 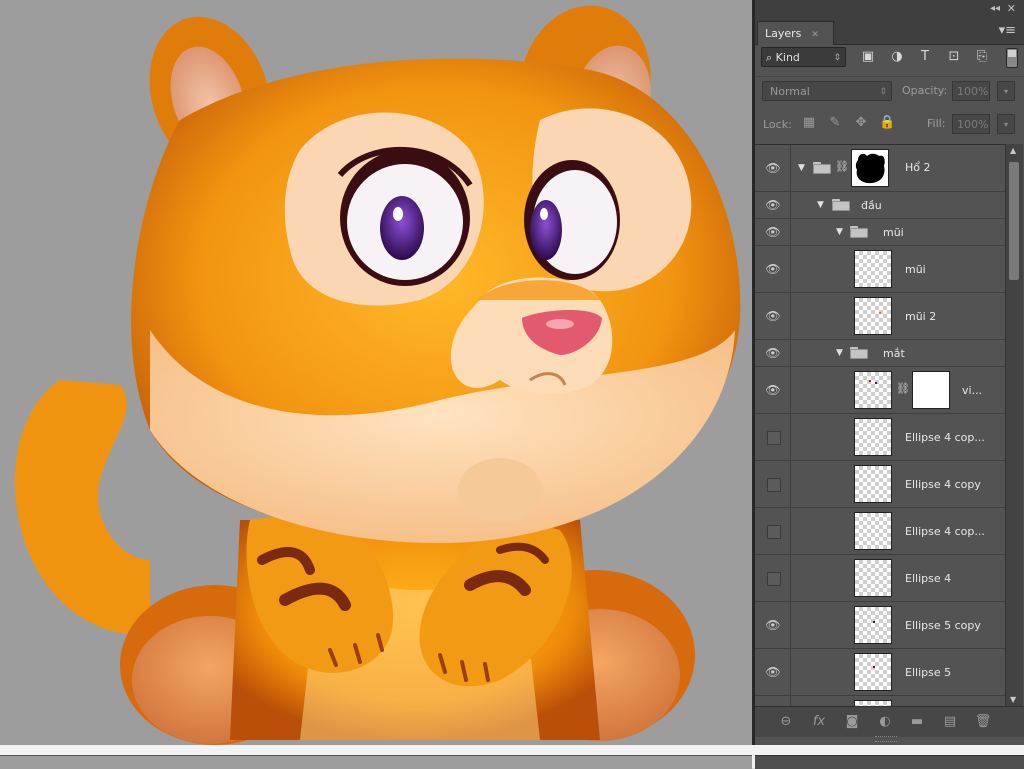 What do you see at coordinates (915, 269) in the screenshot?
I see `layer-name: mũi` at bounding box center [915, 269].